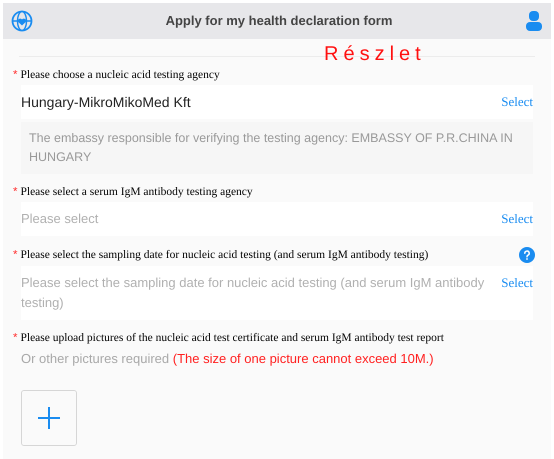 The image size is (554, 459). What do you see at coordinates (224, 255) in the screenshot?
I see `field-label: Please select the sampling date for nucleic acid testing (and serum IgM antibody testing)` at bounding box center [224, 255].